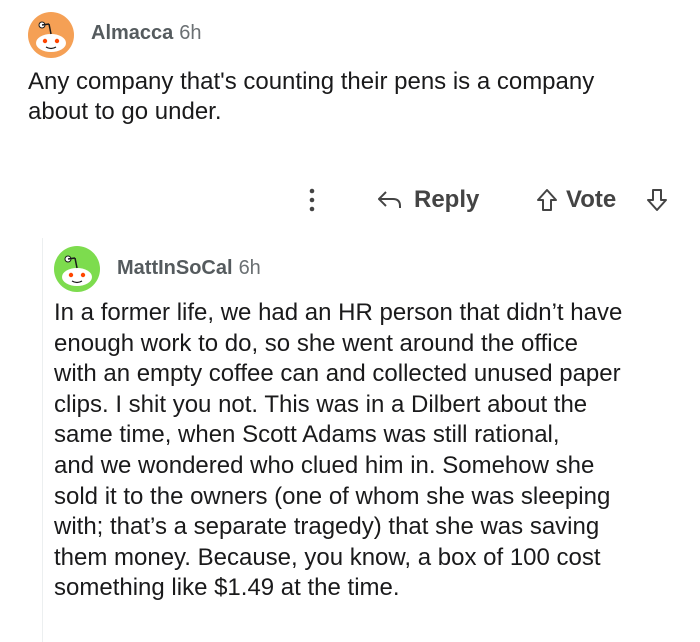 This screenshot has height=642, width=700. What do you see at coordinates (447, 199) in the screenshot?
I see `reply-label: Reply` at bounding box center [447, 199].